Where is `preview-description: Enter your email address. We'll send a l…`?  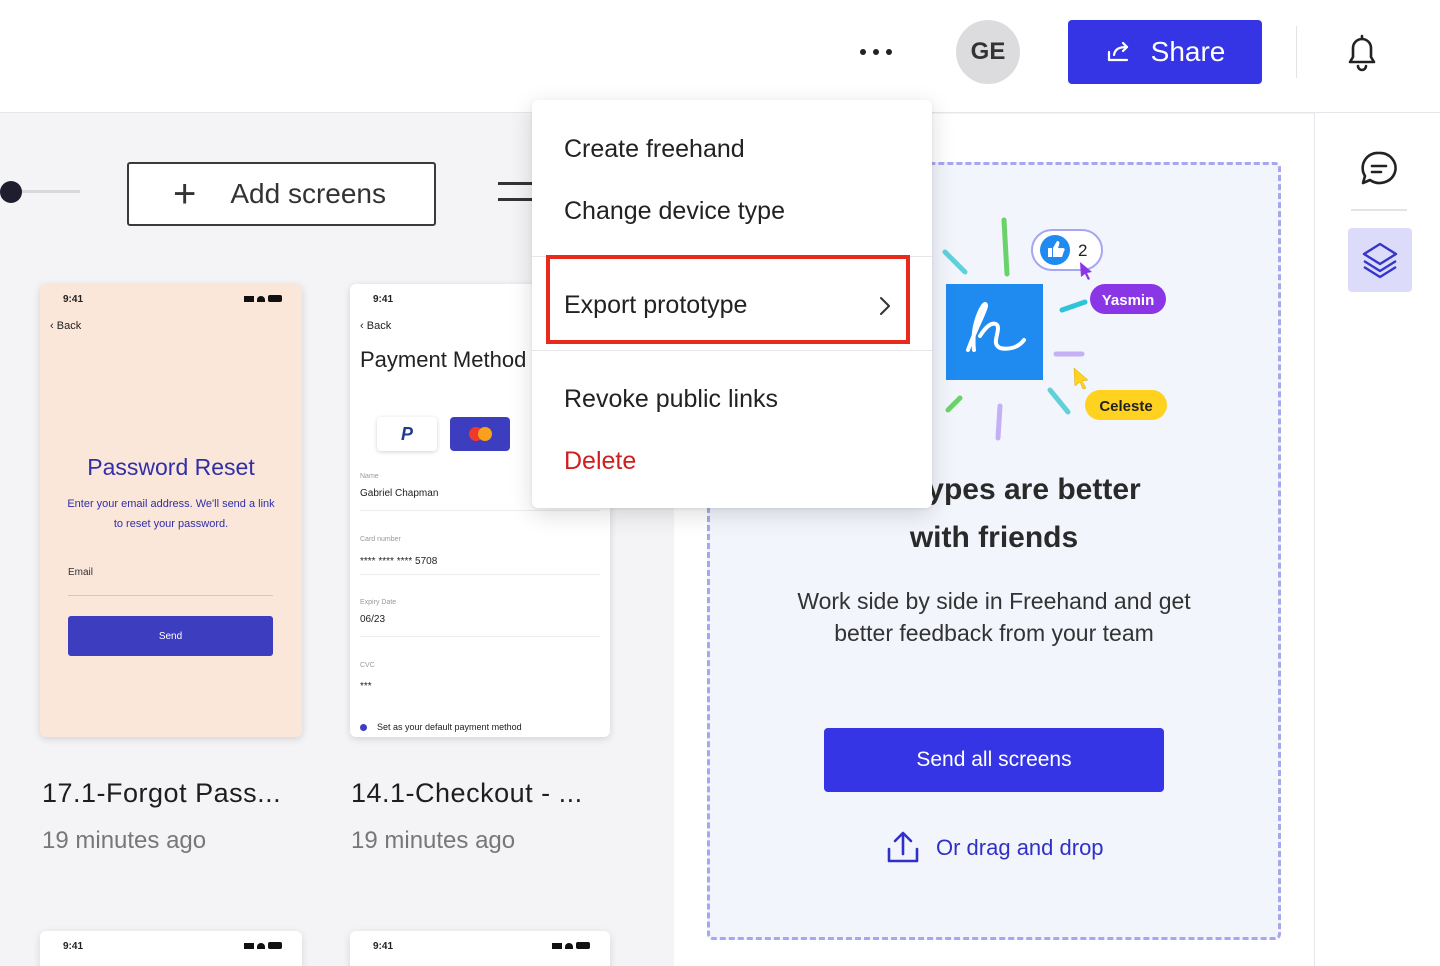 preview-description: Enter your email address. We'll send a l… is located at coordinates (171, 514).